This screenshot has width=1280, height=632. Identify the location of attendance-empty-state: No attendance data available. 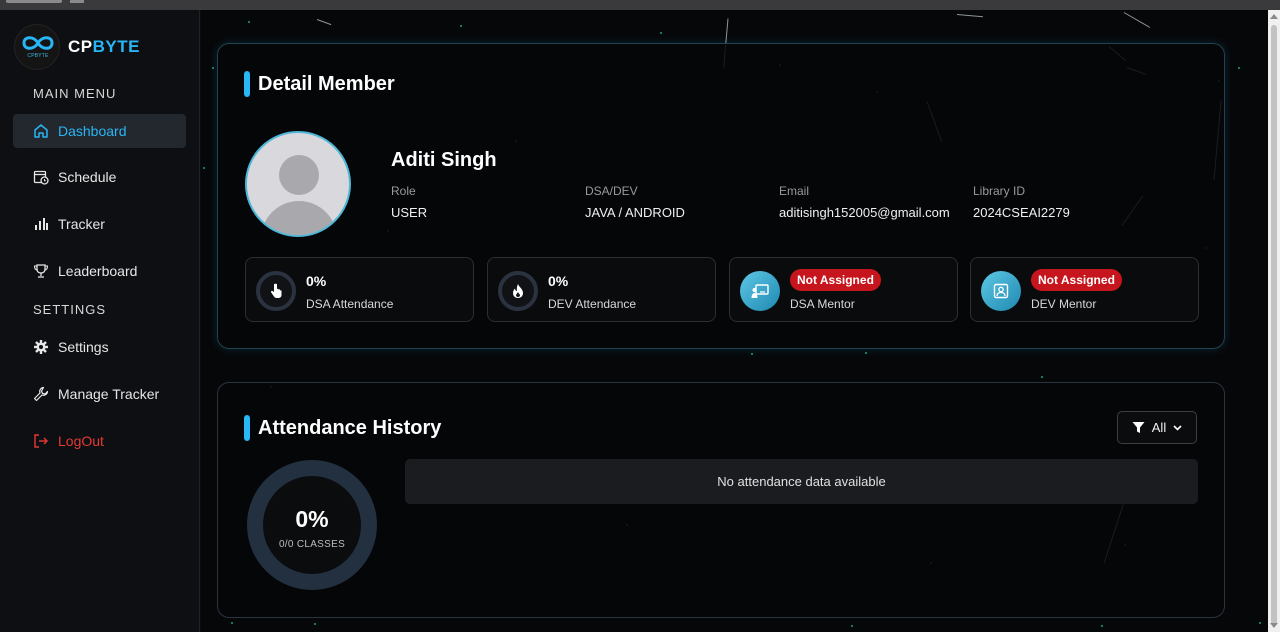
(801, 481).